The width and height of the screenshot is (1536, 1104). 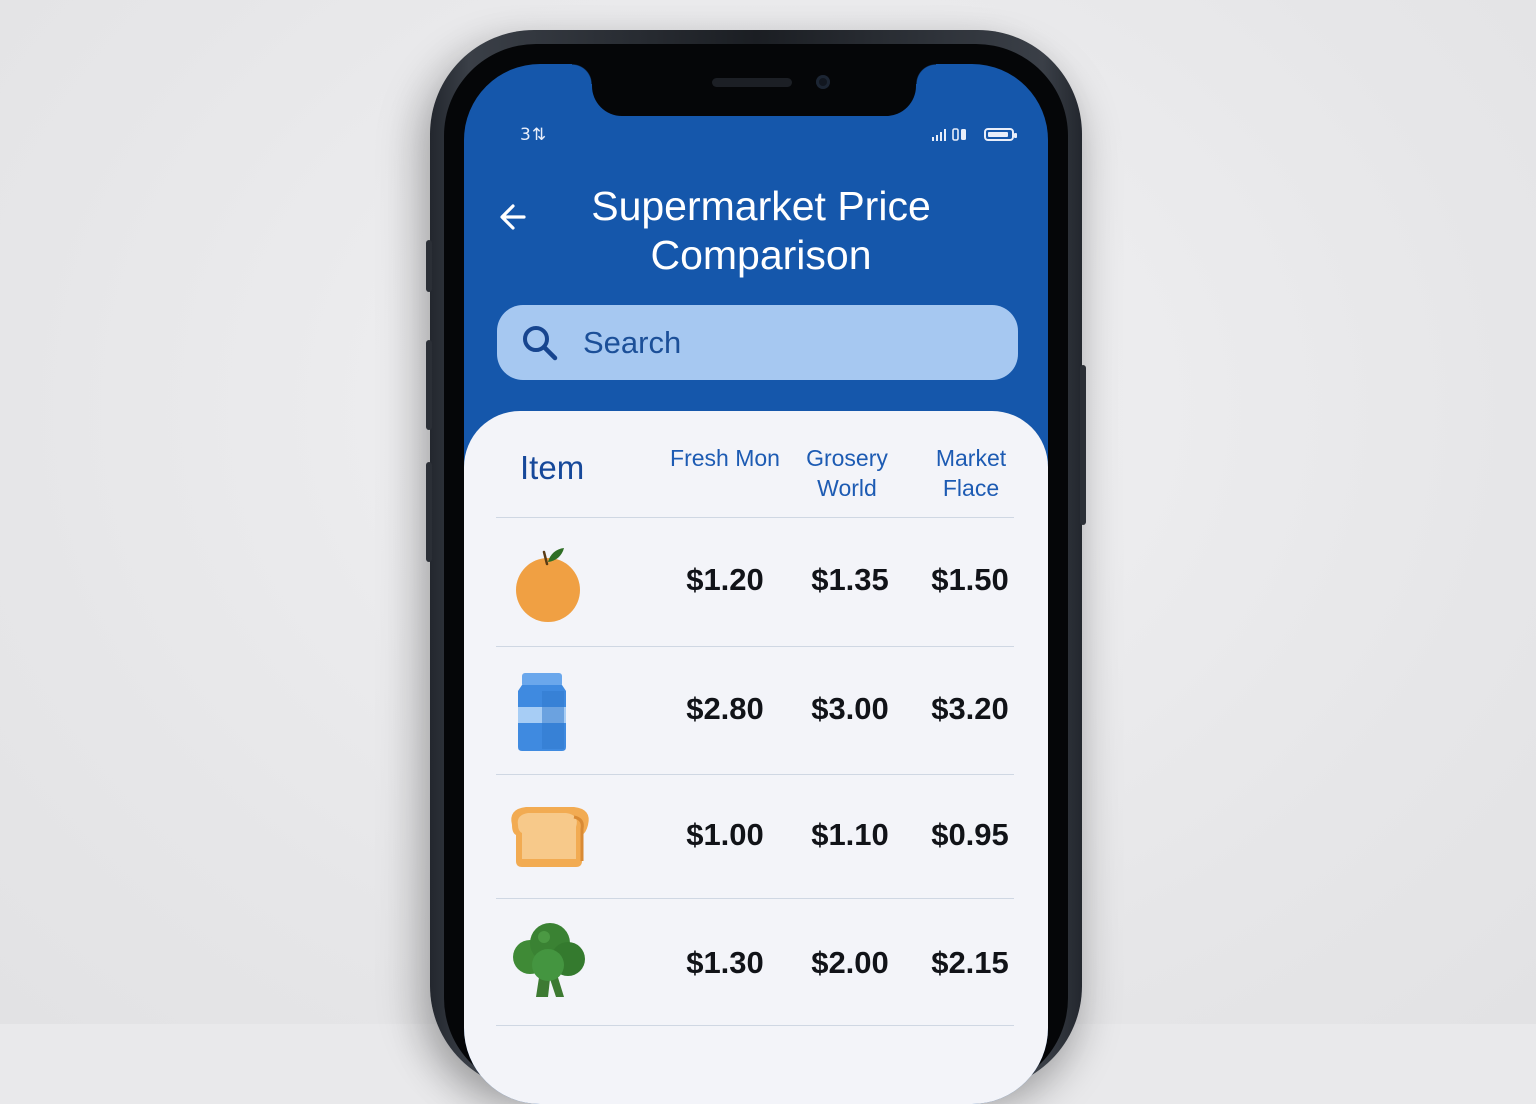 What do you see at coordinates (939, 134) in the screenshot?
I see `signal-icon` at bounding box center [939, 134].